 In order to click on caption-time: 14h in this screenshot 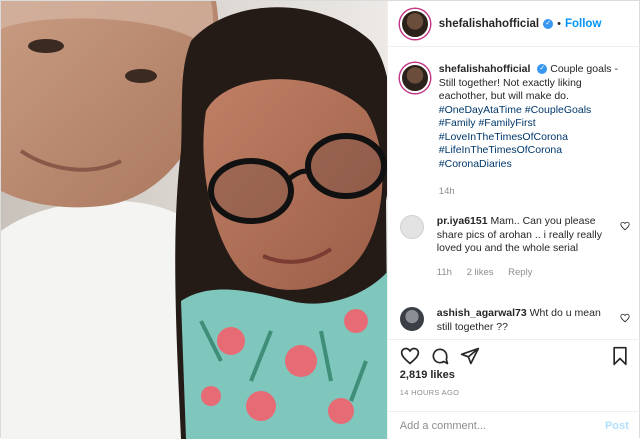, I will do `click(532, 192)`.